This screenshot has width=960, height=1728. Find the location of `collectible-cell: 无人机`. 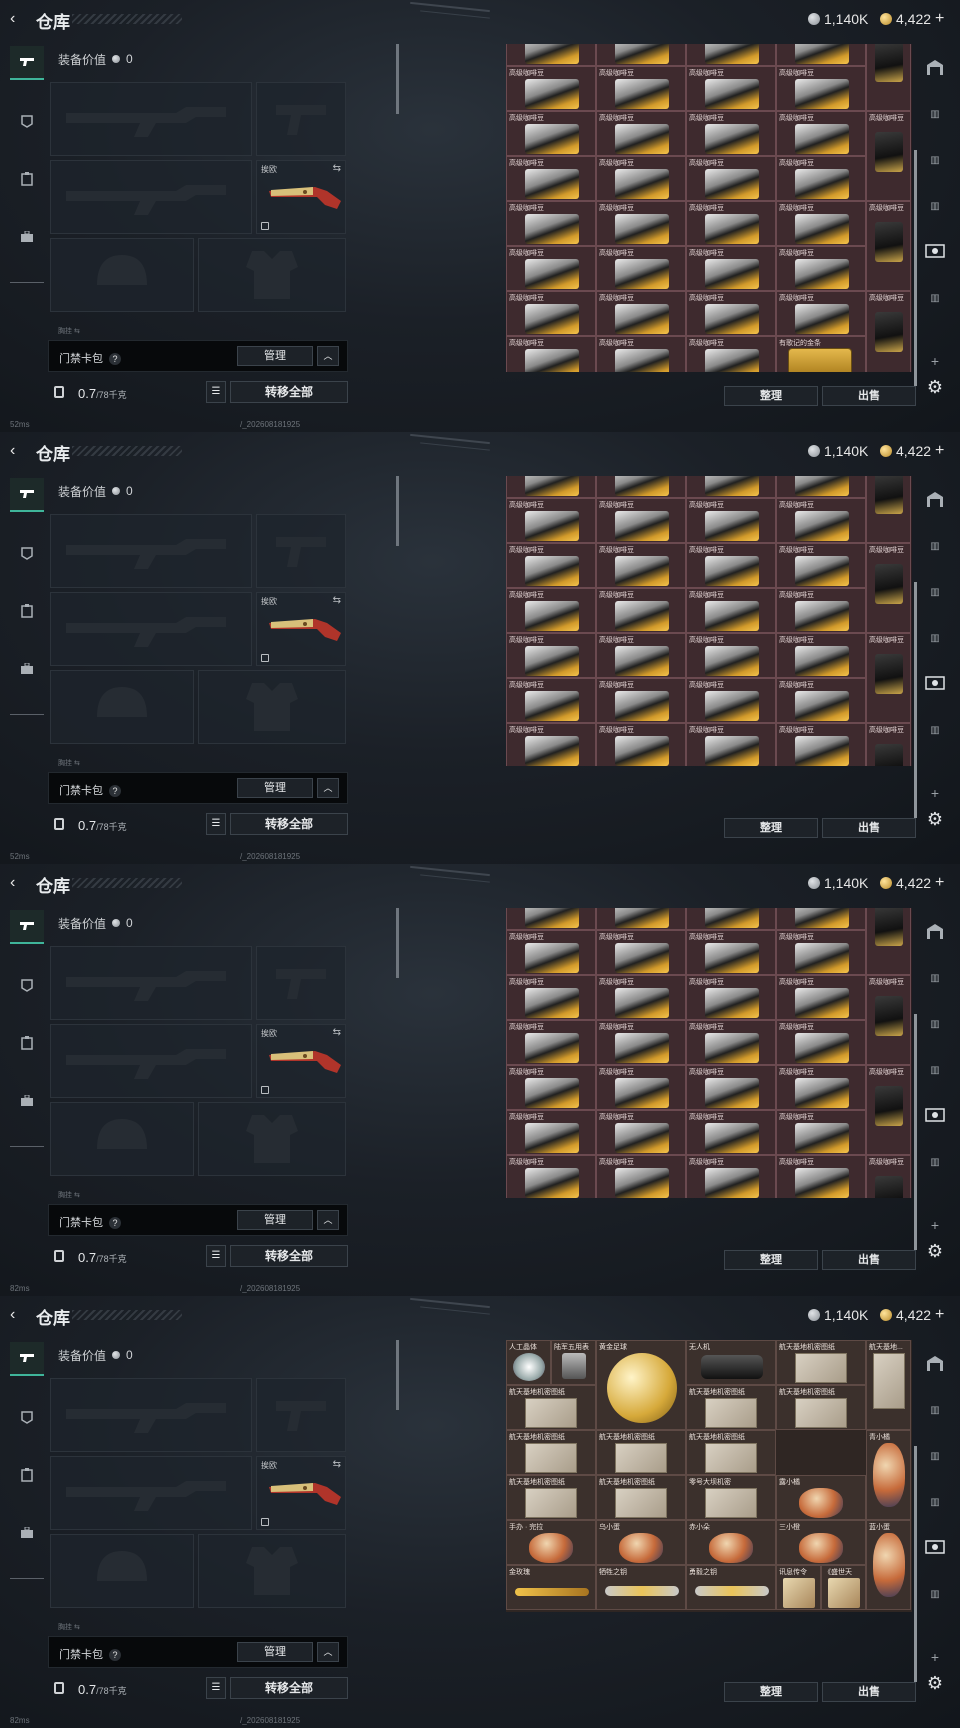

collectible-cell: 无人机 is located at coordinates (731, 1362).